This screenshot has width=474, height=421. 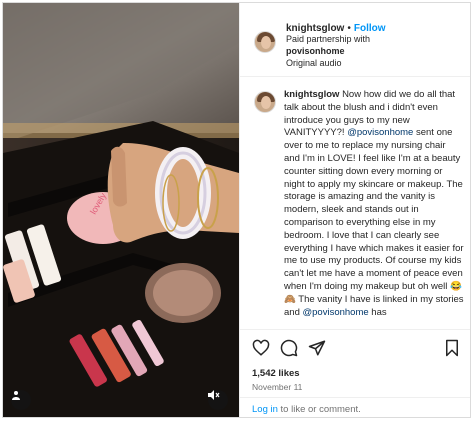 I want to click on caption-mention-1: @povisonhome, so click(x=380, y=132).